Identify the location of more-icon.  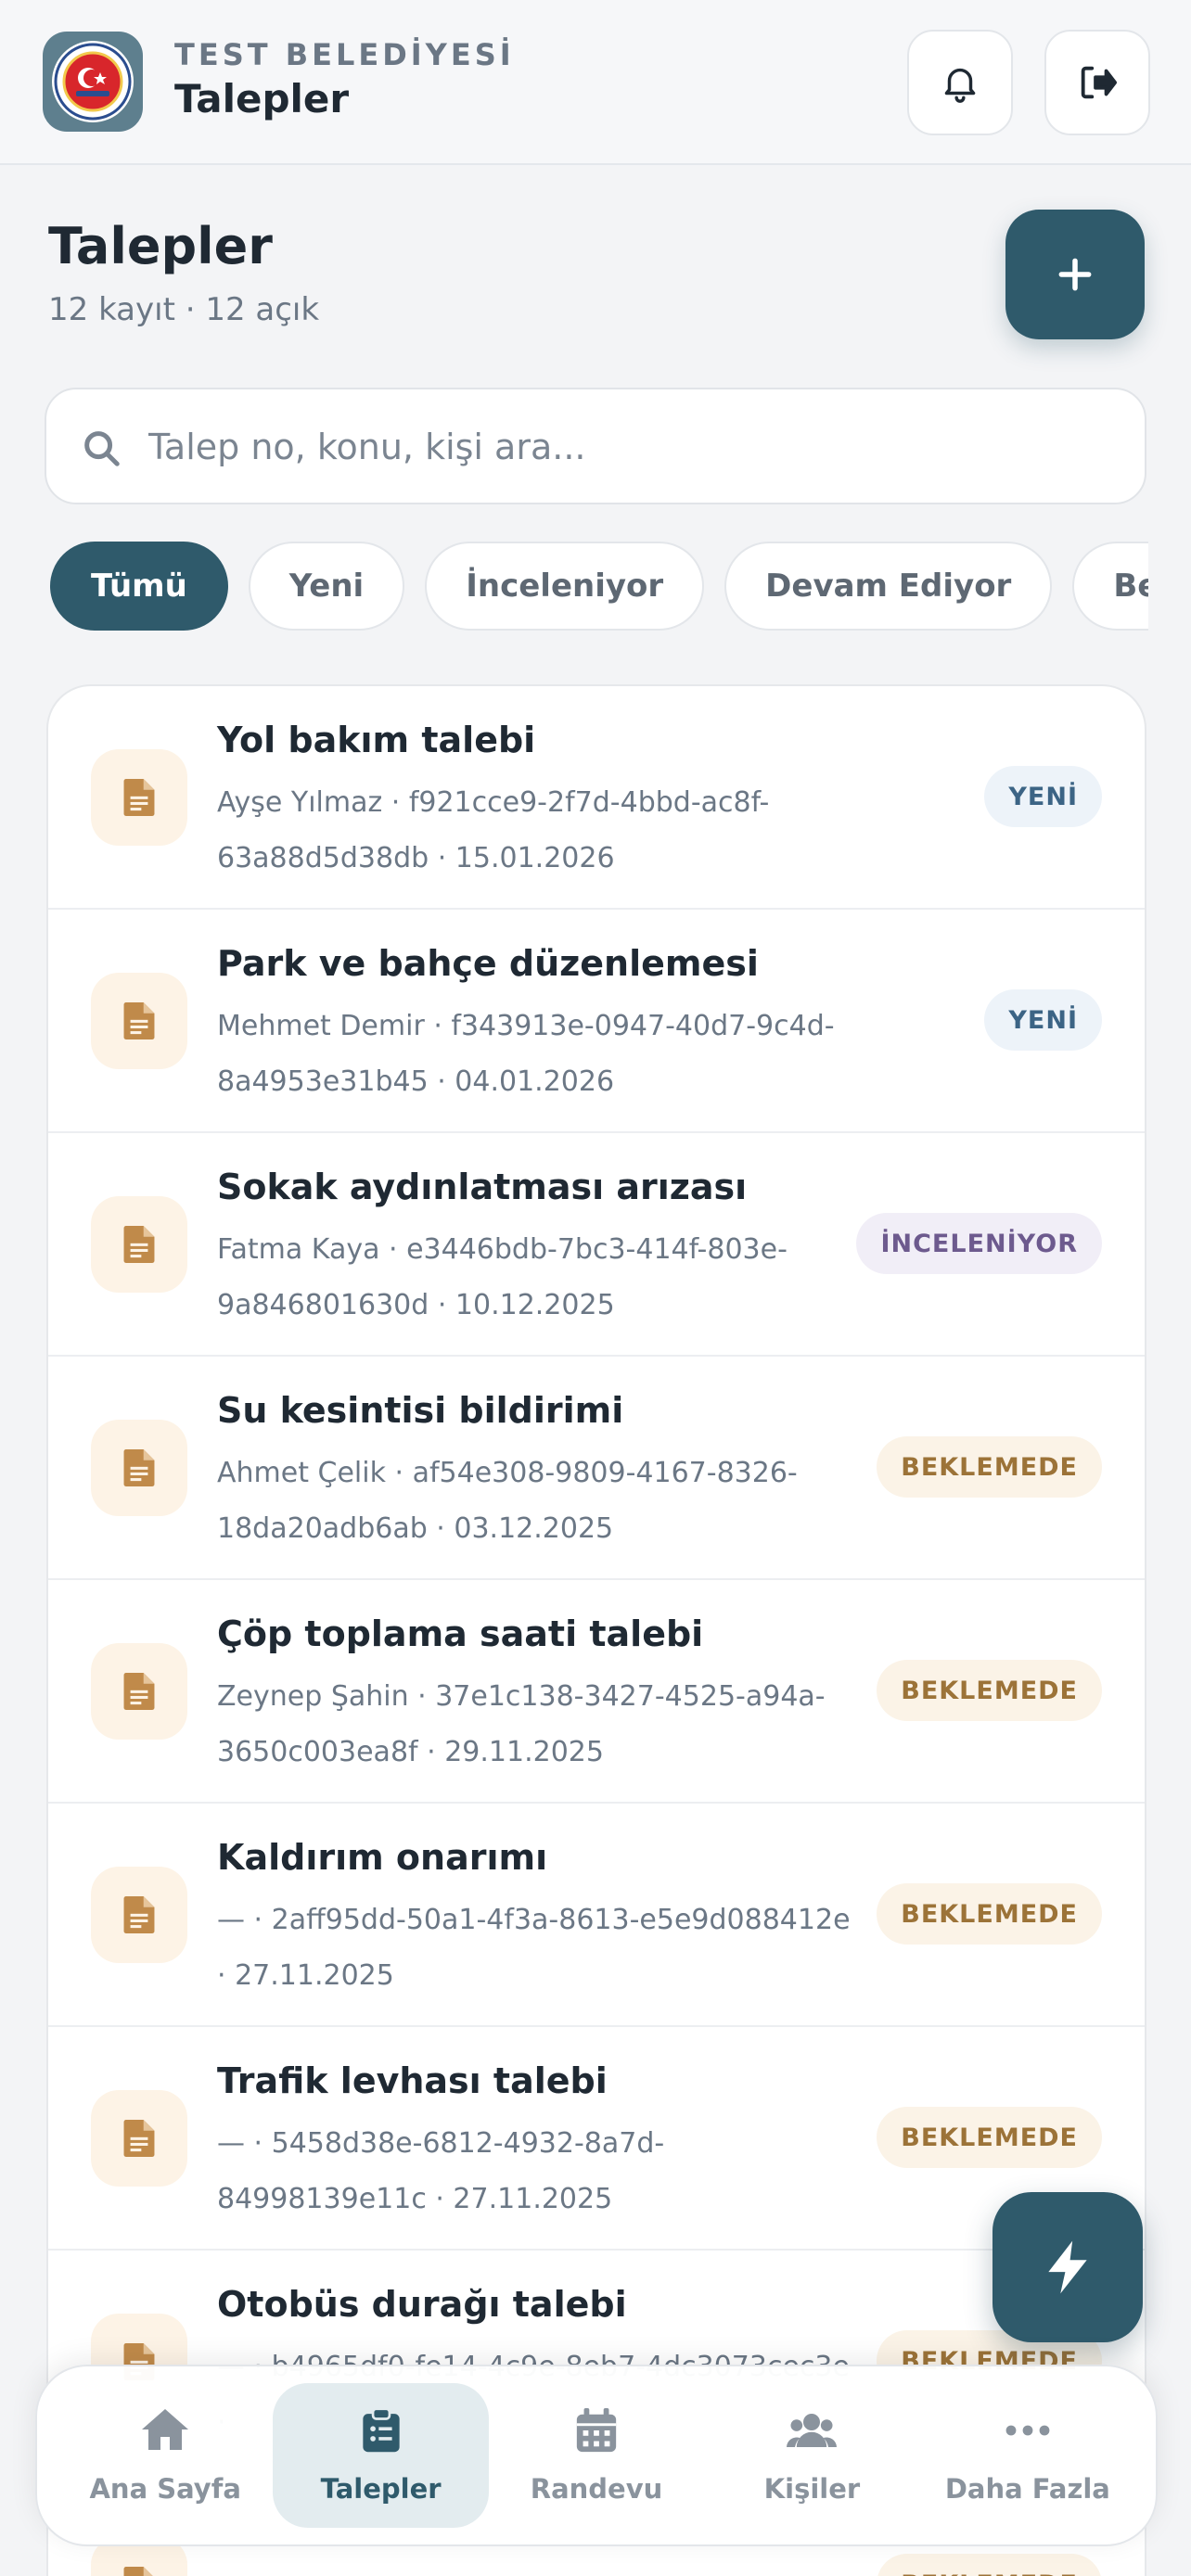
(1028, 2433).